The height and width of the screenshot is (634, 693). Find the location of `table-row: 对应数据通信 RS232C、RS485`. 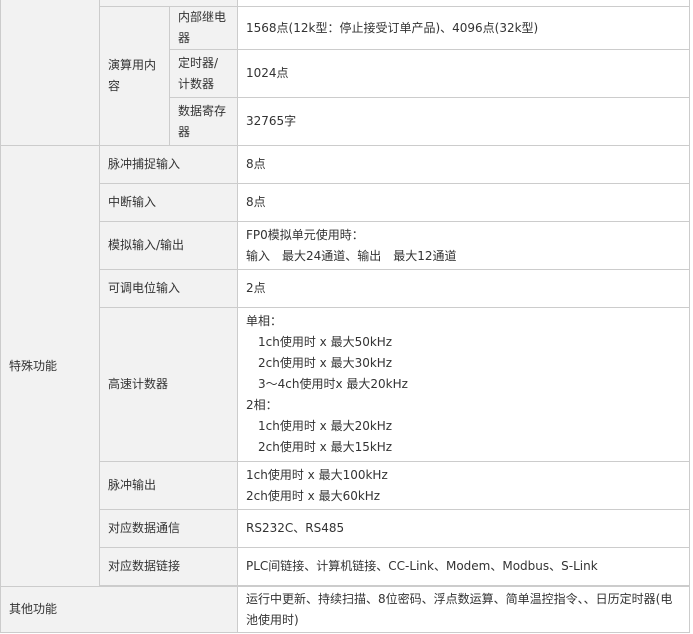

table-row: 对应数据通信 RS232C、RS485 is located at coordinates (345, 528).